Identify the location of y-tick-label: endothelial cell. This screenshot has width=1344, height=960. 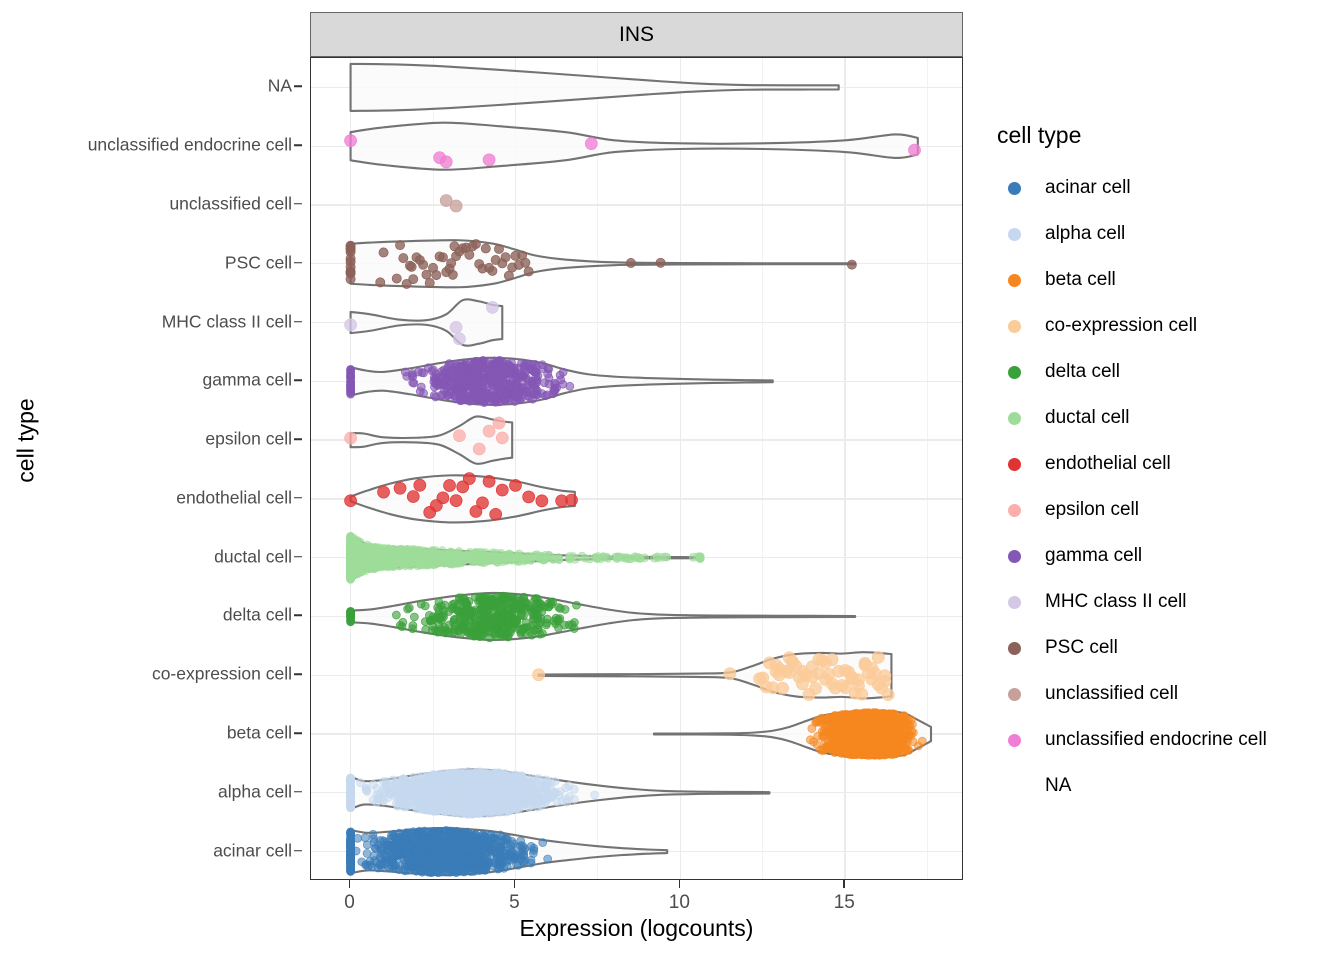
(234, 497).